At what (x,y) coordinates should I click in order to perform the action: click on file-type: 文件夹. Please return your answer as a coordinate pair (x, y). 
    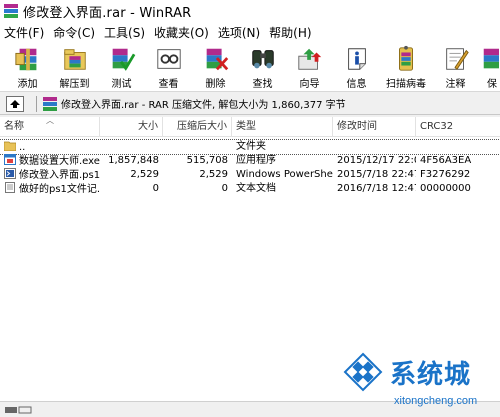
    Looking at the image, I should click on (251, 146).